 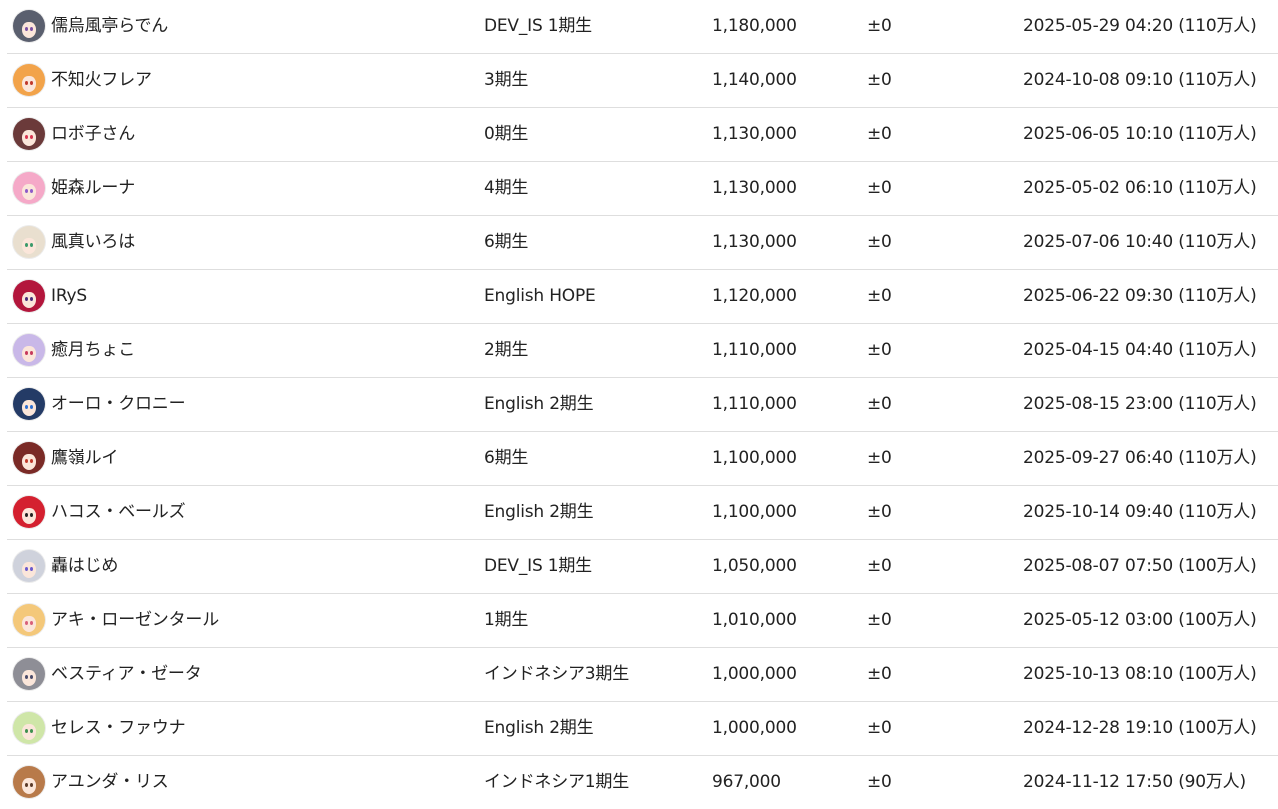 What do you see at coordinates (29, 296) in the screenshot?
I see `irys-avatar-icon` at bounding box center [29, 296].